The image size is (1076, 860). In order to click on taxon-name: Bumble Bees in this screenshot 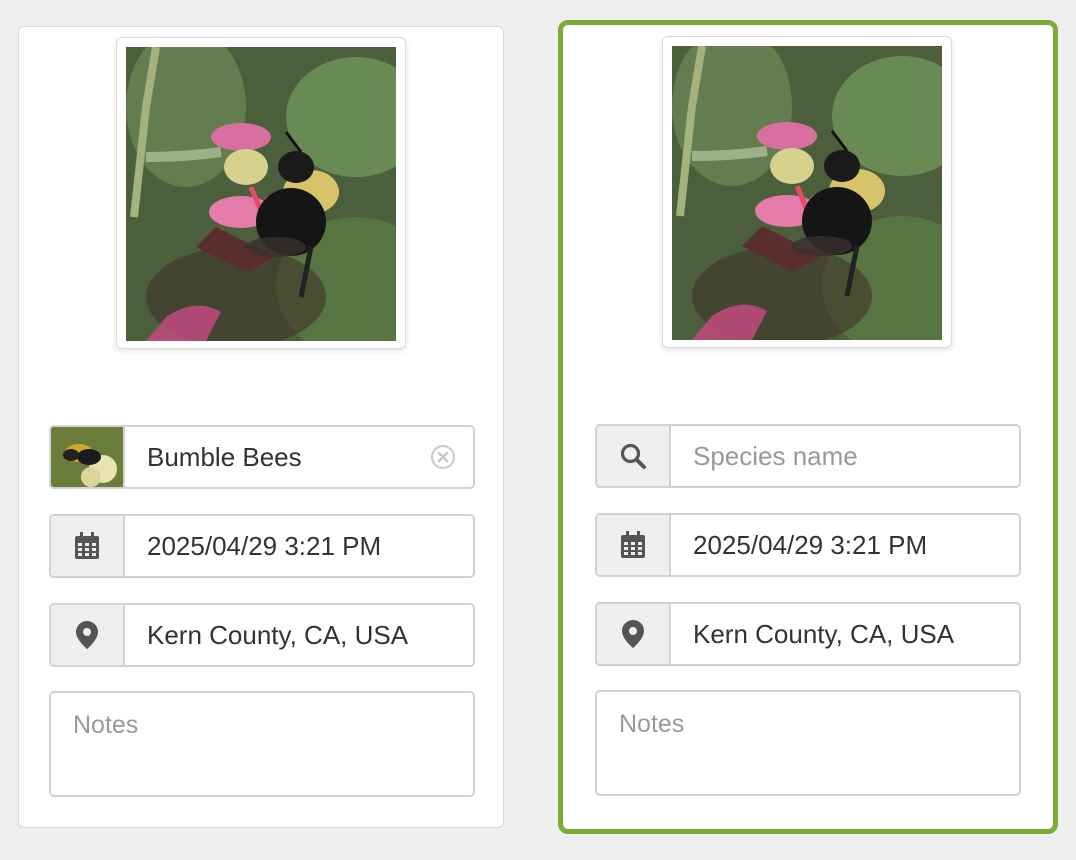, I will do `click(224, 456)`.